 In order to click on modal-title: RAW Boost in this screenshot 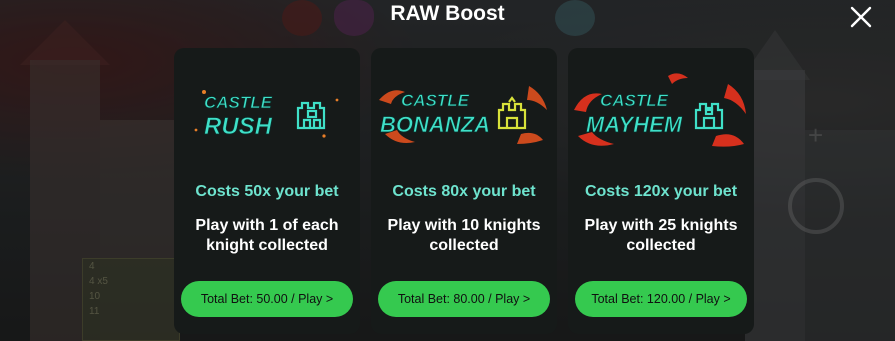, I will do `click(447, 13)`.